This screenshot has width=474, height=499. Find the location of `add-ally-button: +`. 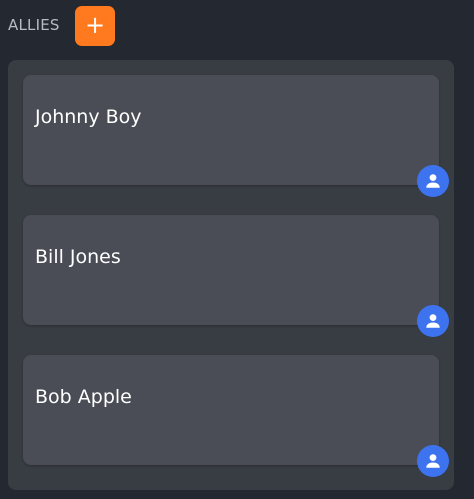

add-ally-button: + is located at coordinates (95, 26).